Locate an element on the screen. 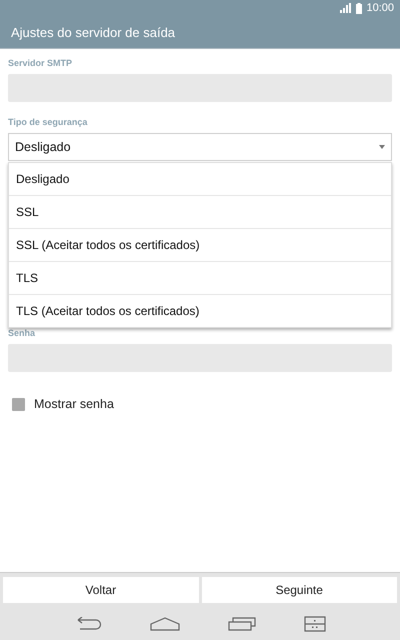 Image resolution: width=400 pixels, height=640 pixels. recent-apps-icon is located at coordinates (242, 624).